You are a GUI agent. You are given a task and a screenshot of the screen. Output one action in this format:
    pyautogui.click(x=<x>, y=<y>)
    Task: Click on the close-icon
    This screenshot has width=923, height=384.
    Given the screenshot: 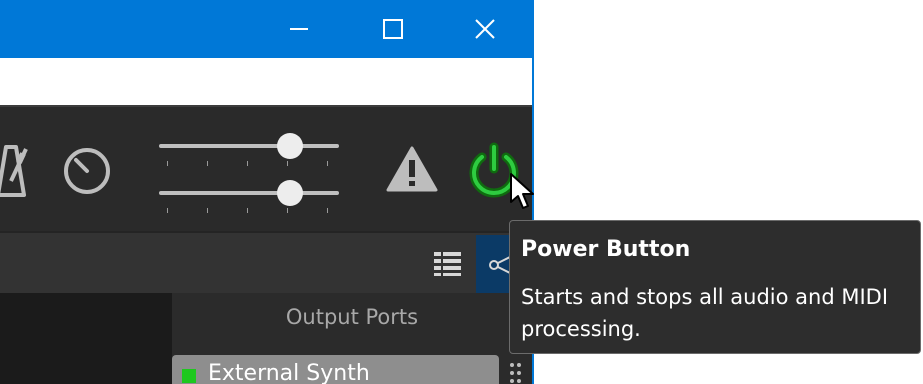 What is the action you would take?
    pyautogui.click(x=485, y=29)
    